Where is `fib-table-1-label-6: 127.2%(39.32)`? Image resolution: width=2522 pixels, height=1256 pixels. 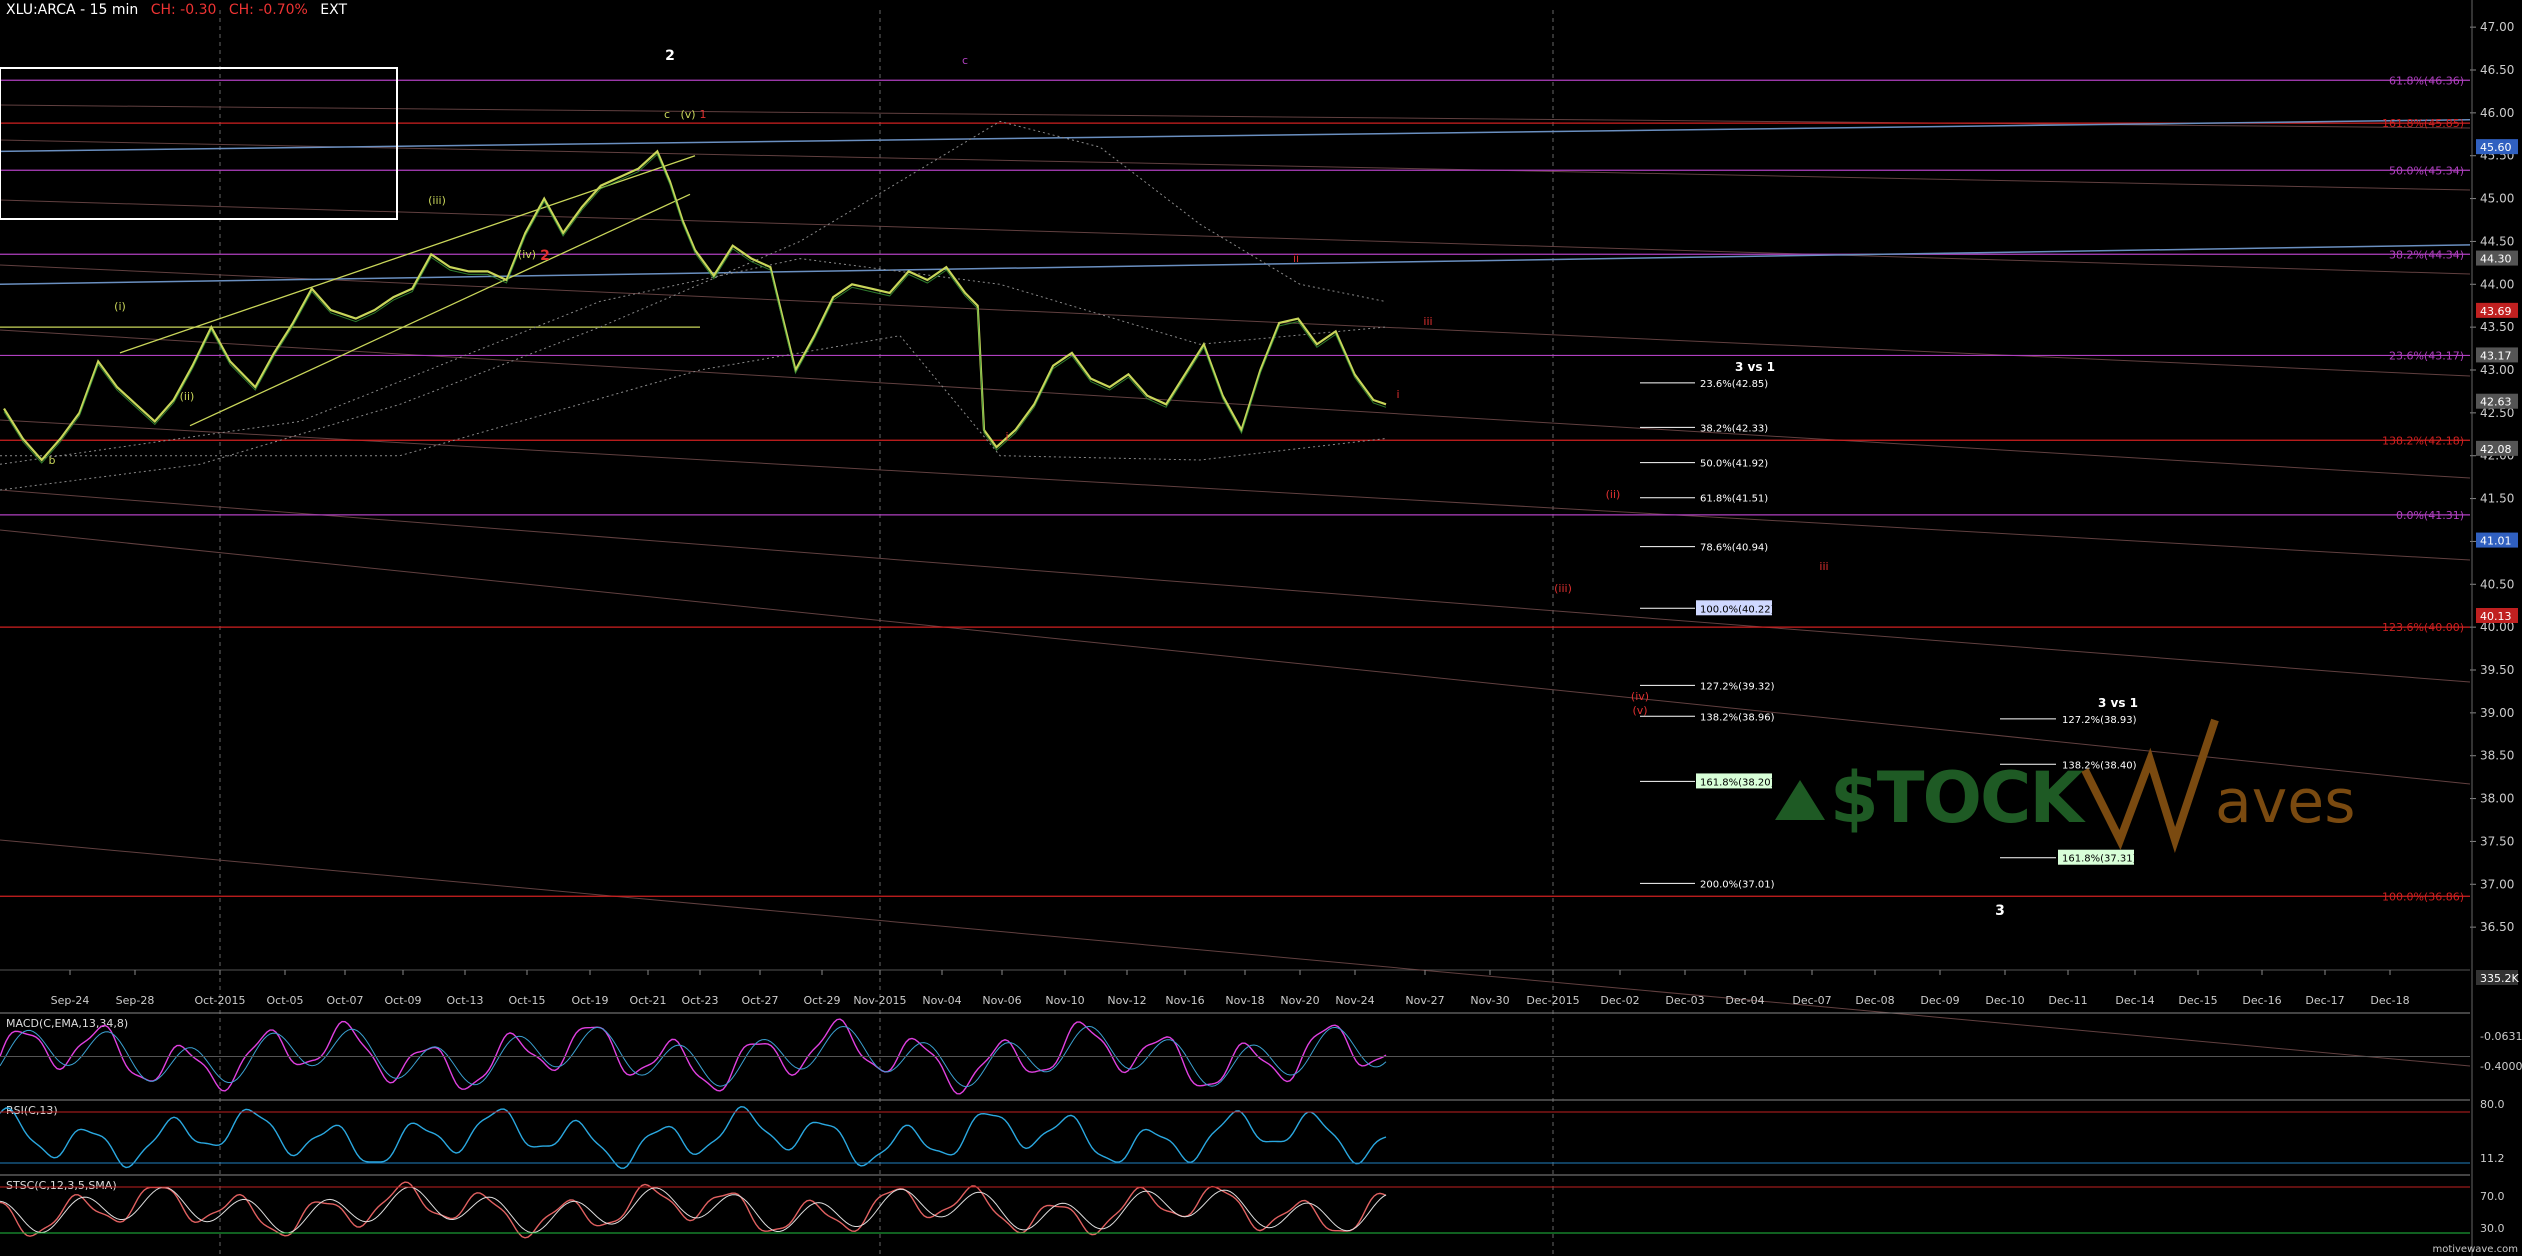 fib-table-1-label-6: 127.2%(39.32) is located at coordinates (1737, 686).